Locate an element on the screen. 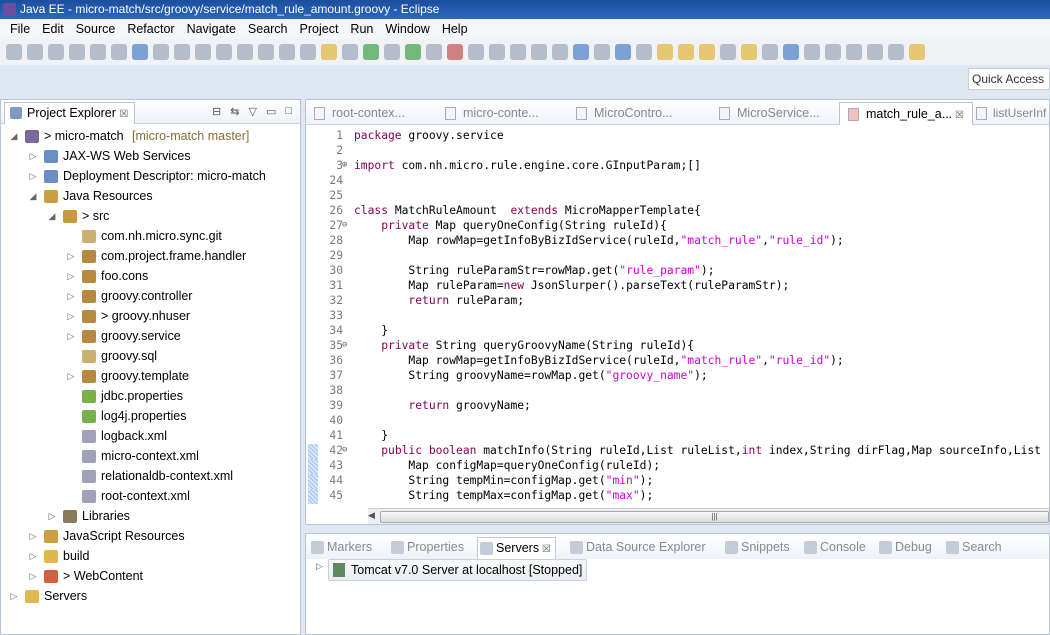 Image resolution: width=1050 pixels, height=635 pixels. tree-item: log4j.properties is located at coordinates (150, 416).